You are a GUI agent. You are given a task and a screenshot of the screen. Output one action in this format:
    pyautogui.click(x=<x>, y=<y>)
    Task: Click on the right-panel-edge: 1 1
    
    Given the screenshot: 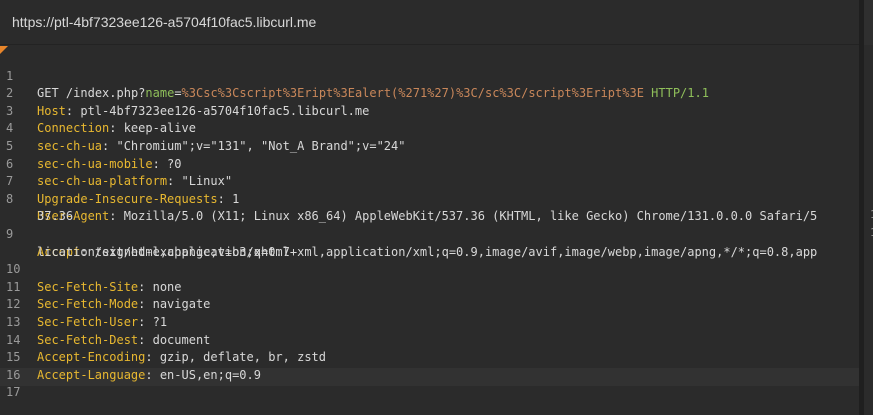 What is the action you would take?
    pyautogui.click(x=866, y=207)
    